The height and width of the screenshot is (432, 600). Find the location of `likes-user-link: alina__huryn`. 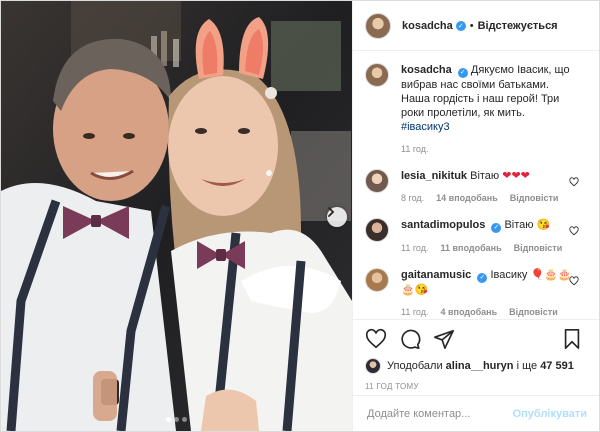

likes-user-link: alina__huryn is located at coordinates (480, 366).